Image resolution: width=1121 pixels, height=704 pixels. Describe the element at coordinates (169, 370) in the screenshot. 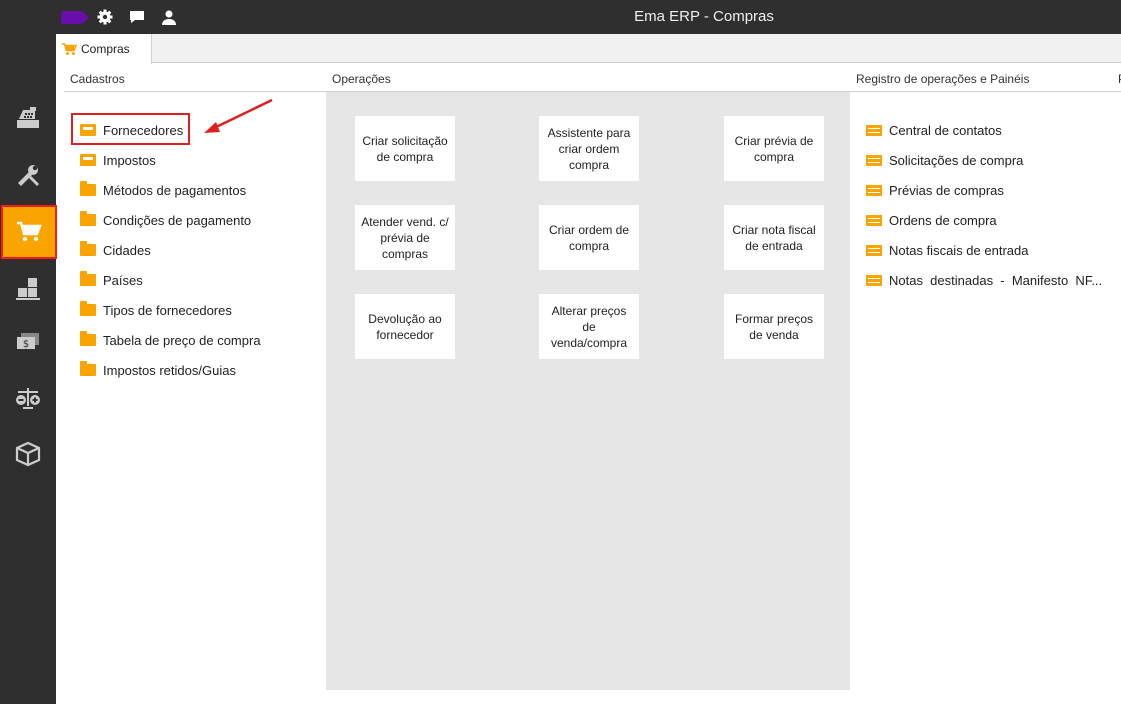

I see `cadastro-label: Impostos retidos/Guias` at that location.